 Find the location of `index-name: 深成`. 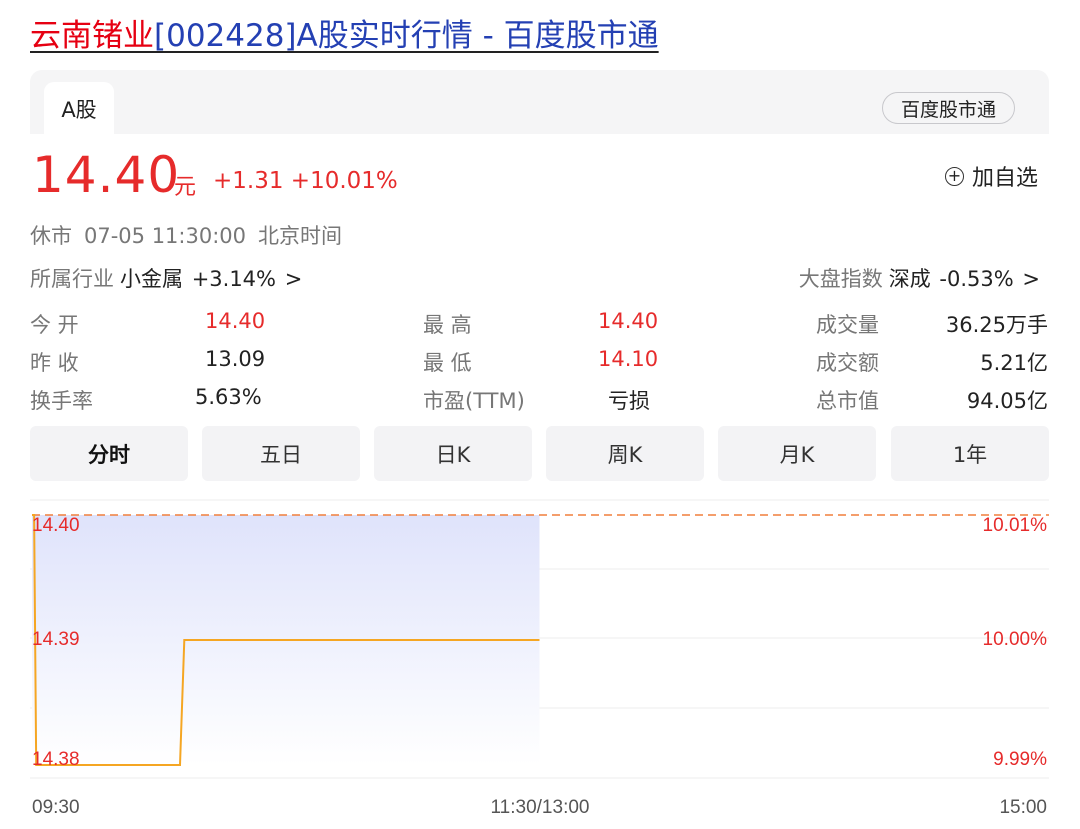

index-name: 深成 is located at coordinates (909, 279).